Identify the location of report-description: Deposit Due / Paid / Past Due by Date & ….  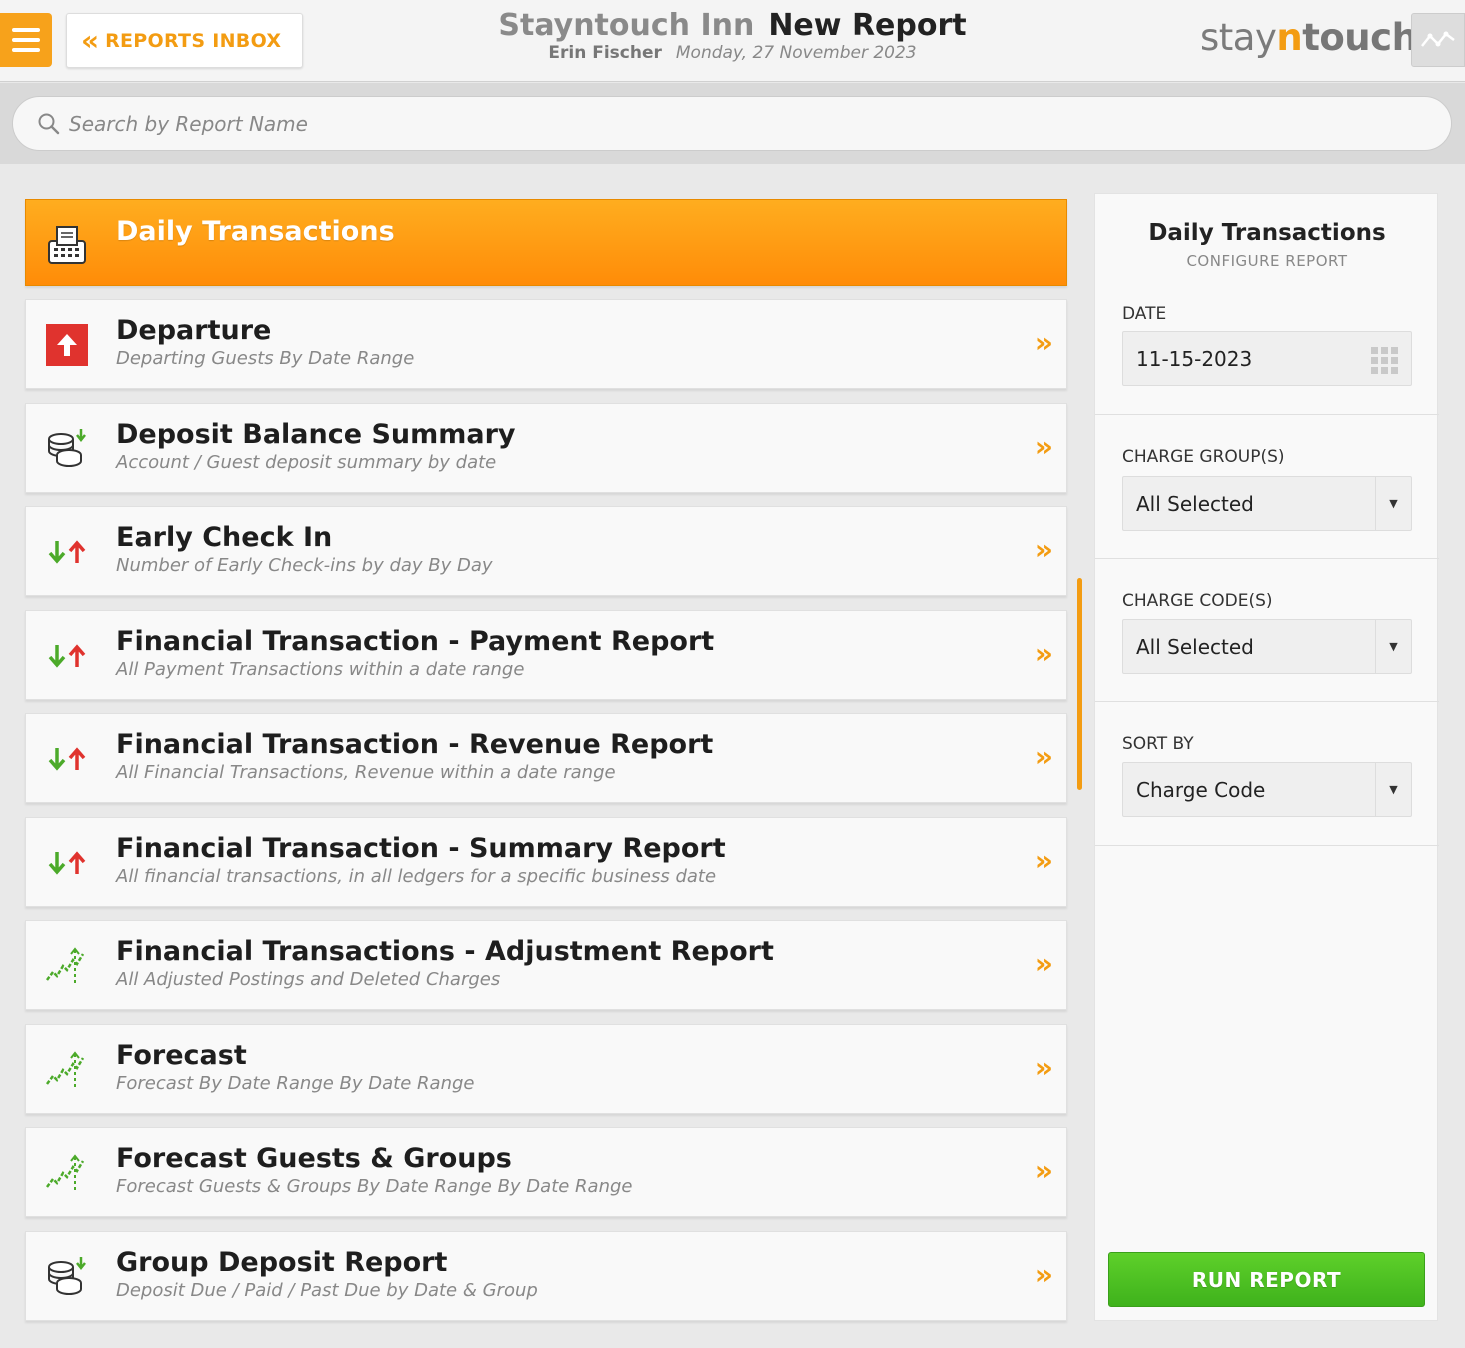
(327, 1290).